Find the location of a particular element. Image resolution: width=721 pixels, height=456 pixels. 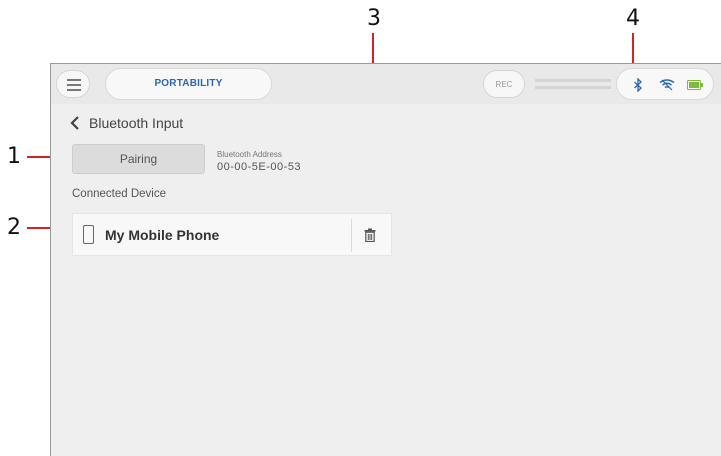

top-bar: PORTABILITY REC is located at coordinates (386, 84).